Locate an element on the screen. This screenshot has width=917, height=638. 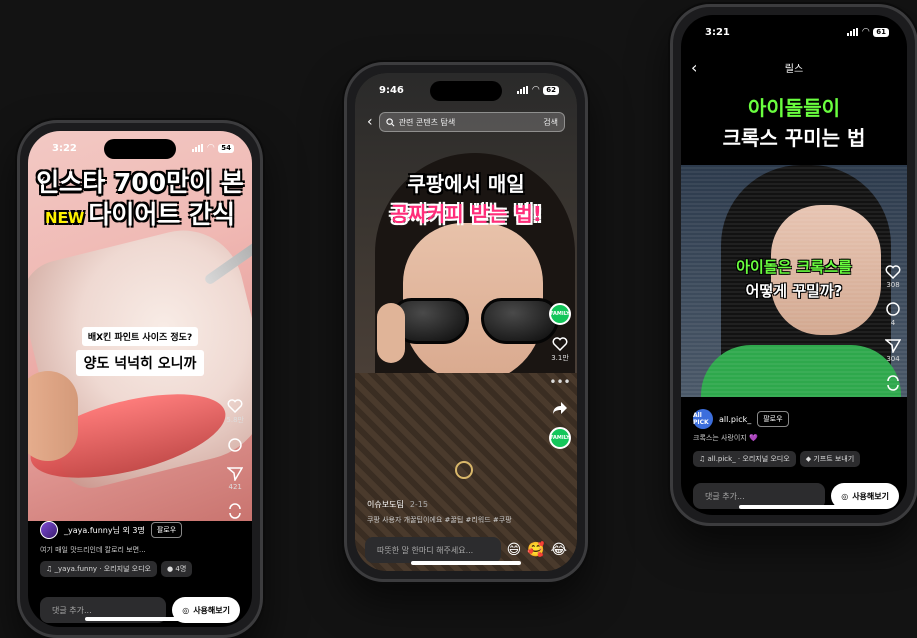
audio-chip: ♫ _yaya.funny · 오리지널 오디오 is located at coordinates (99, 569).